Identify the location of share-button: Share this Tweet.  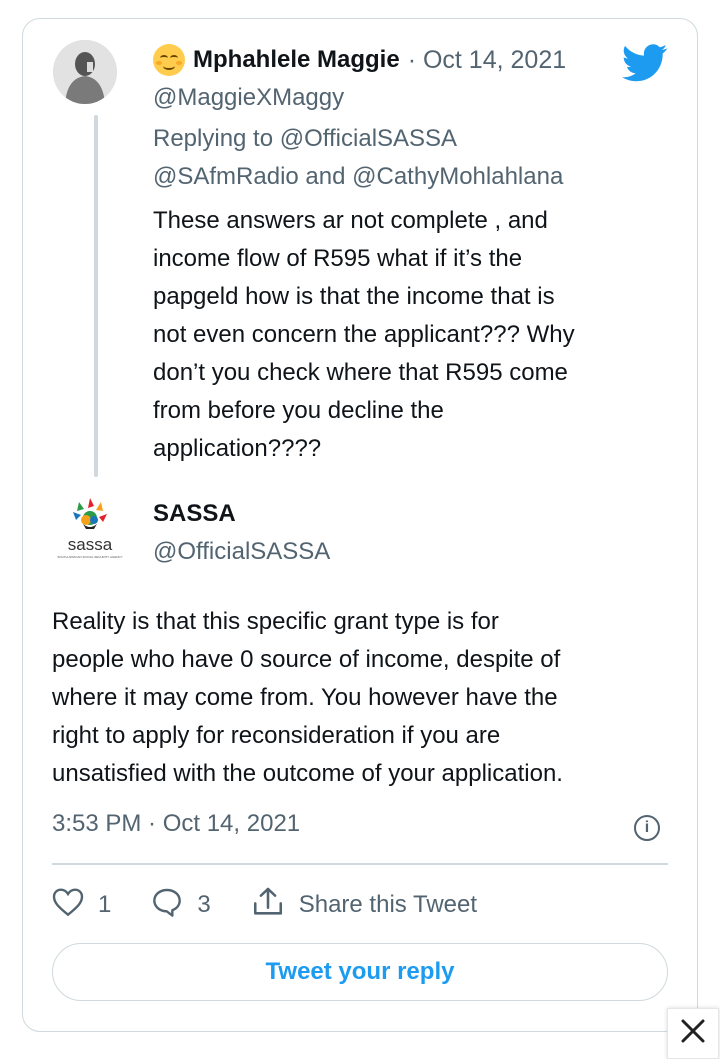
(364, 905).